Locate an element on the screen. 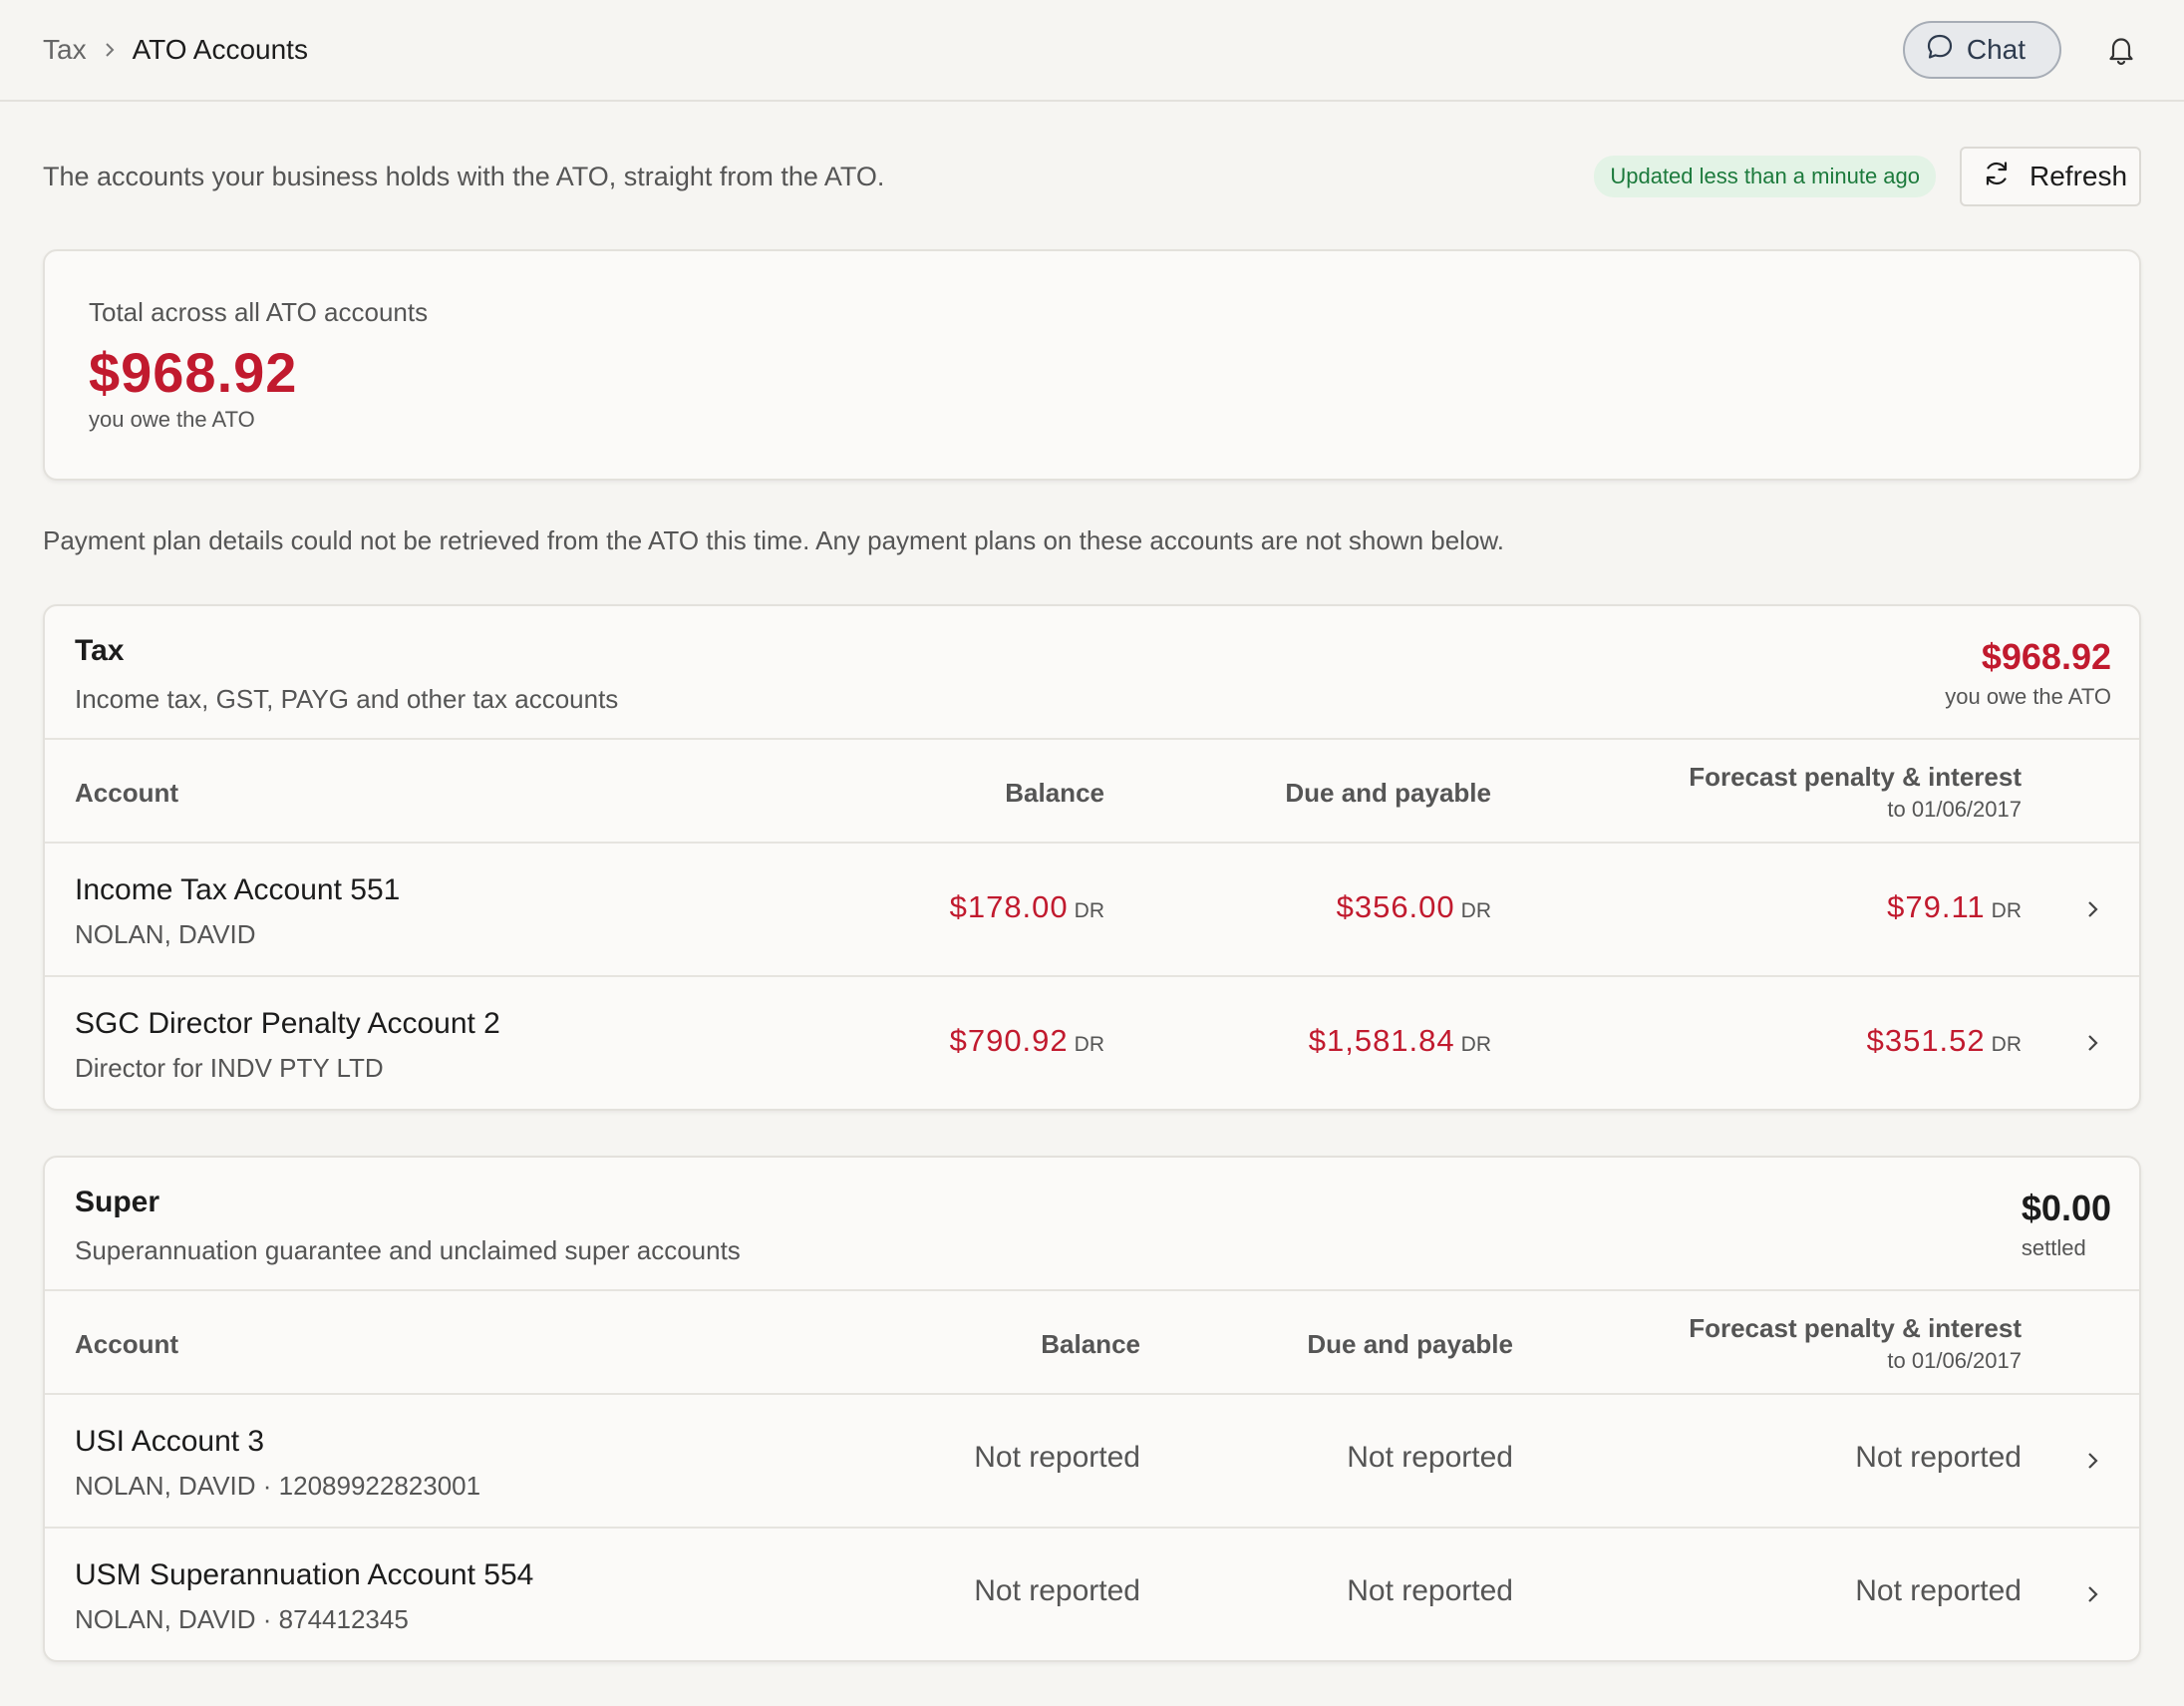  account-holder: NOLAN, DAVID · 12089922823001 is located at coordinates (278, 1486).